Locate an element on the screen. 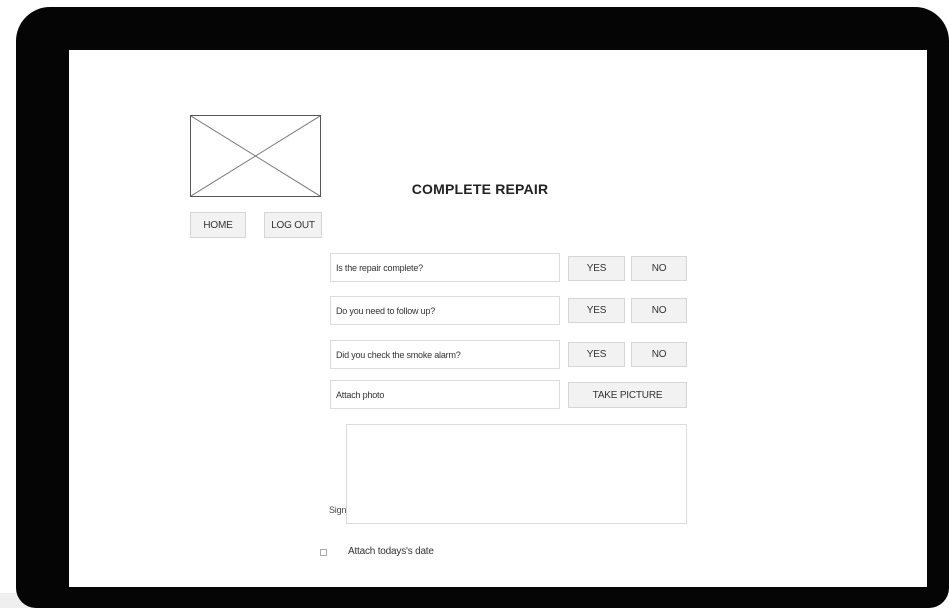 Image resolution: width=949 pixels, height=608 pixels. take-picture-button: TAKE PICTURE is located at coordinates (627, 395).